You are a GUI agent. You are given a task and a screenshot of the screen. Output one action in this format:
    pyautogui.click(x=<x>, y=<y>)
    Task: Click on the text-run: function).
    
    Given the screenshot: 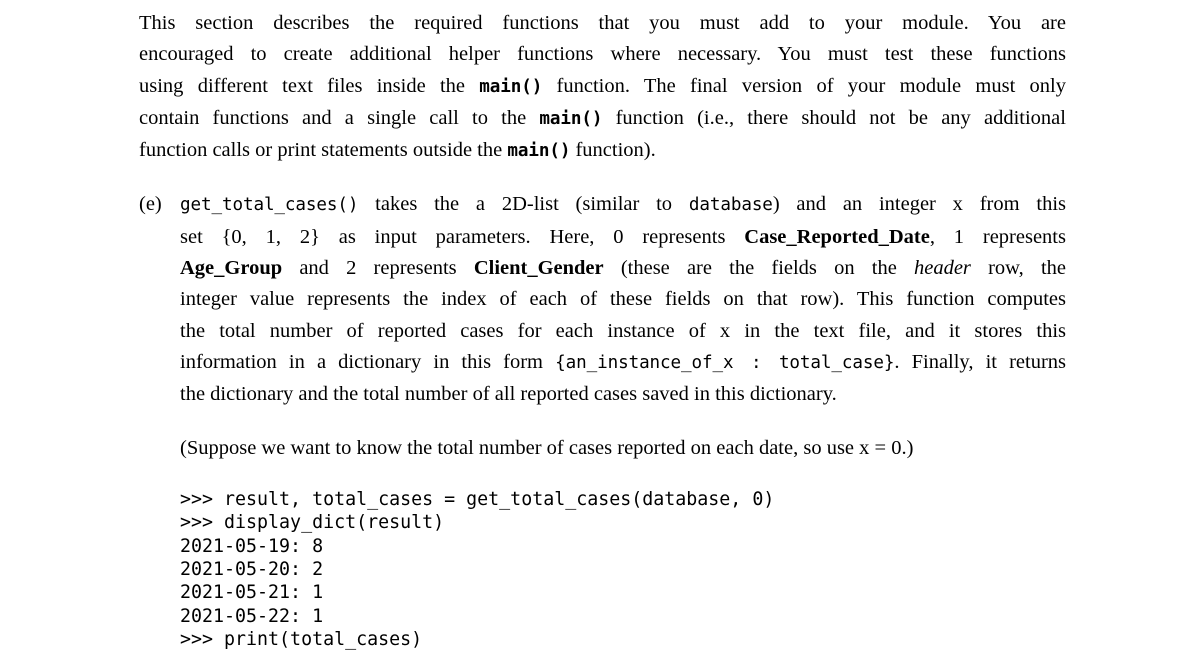 What is the action you would take?
    pyautogui.click(x=613, y=150)
    